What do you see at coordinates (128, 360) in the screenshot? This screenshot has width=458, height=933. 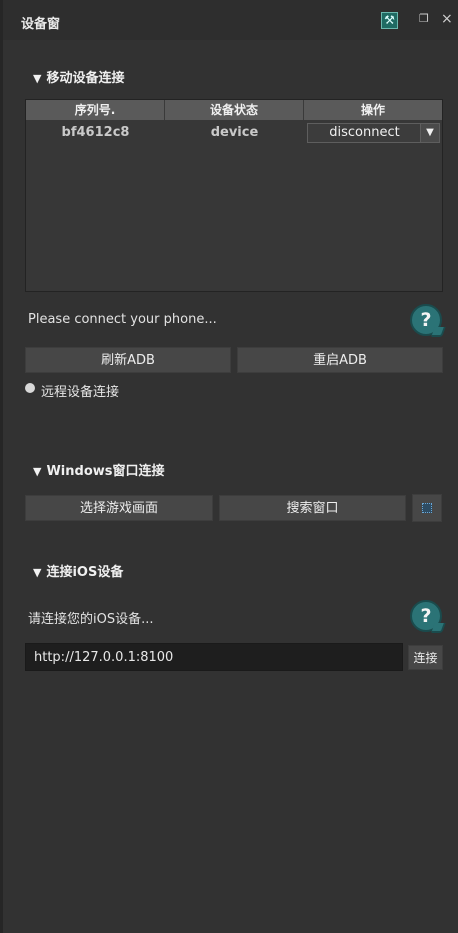 I see `refresh-adb-button: 刷新ADB` at bounding box center [128, 360].